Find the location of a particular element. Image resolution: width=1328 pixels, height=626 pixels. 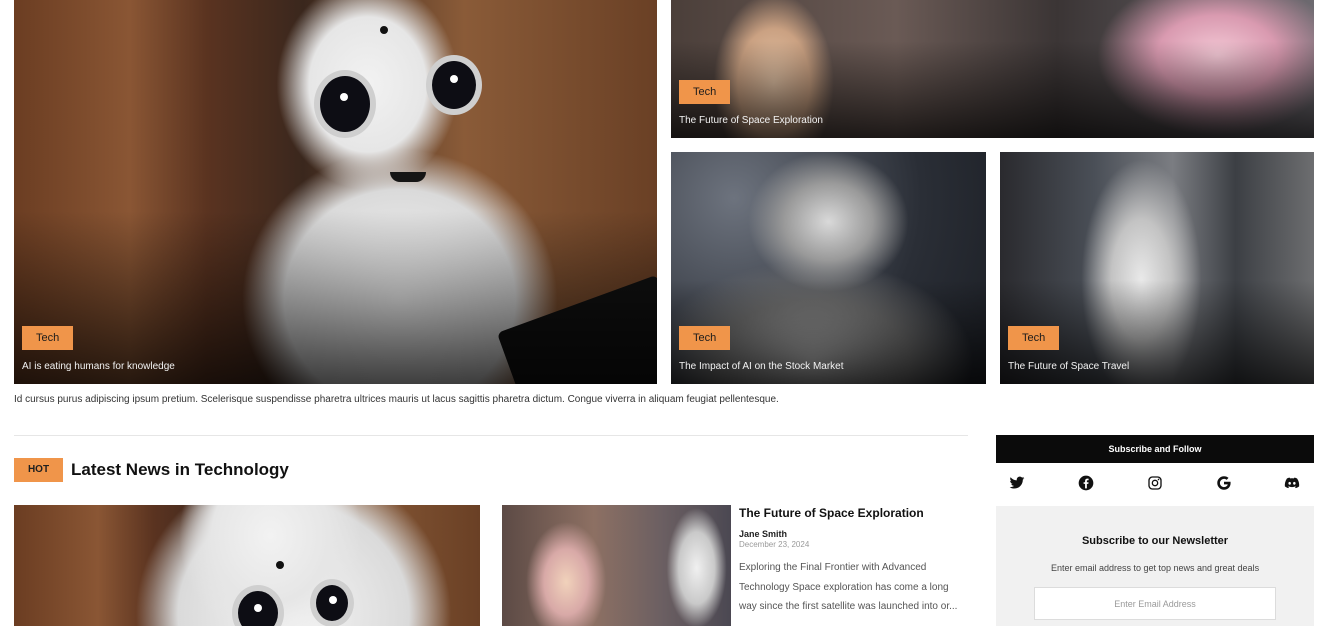

facebook-icon is located at coordinates (1086, 483).